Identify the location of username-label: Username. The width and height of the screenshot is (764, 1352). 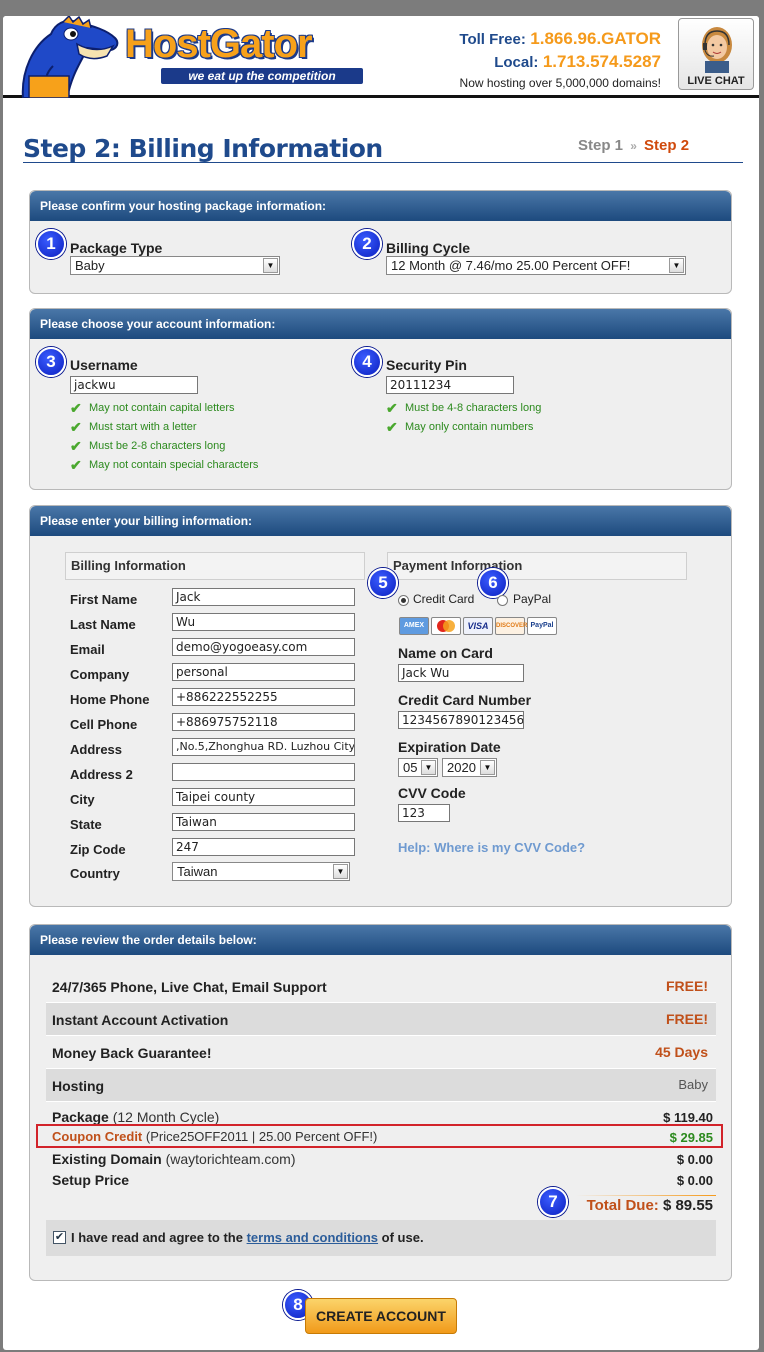
(104, 365).